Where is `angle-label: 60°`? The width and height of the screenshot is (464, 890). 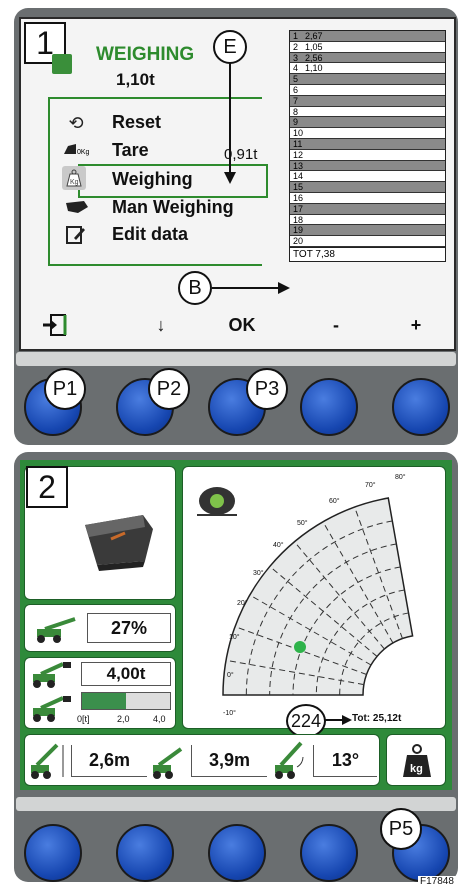
angle-label: 60° is located at coordinates (334, 501).